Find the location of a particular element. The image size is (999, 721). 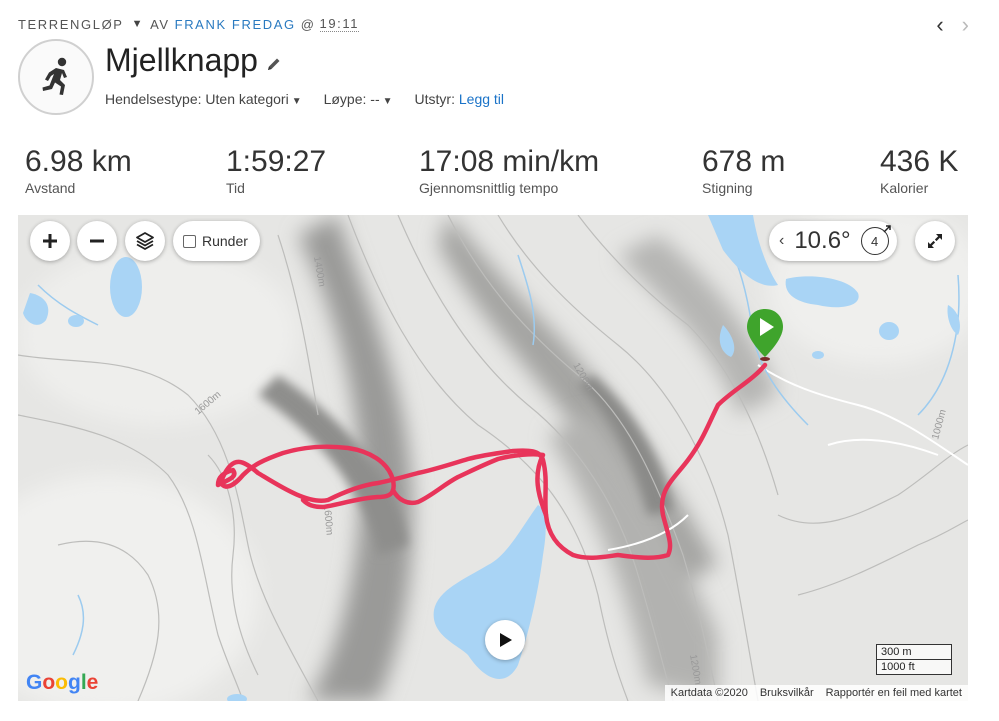

temperature-value: 10.6° is located at coordinates (822, 240).